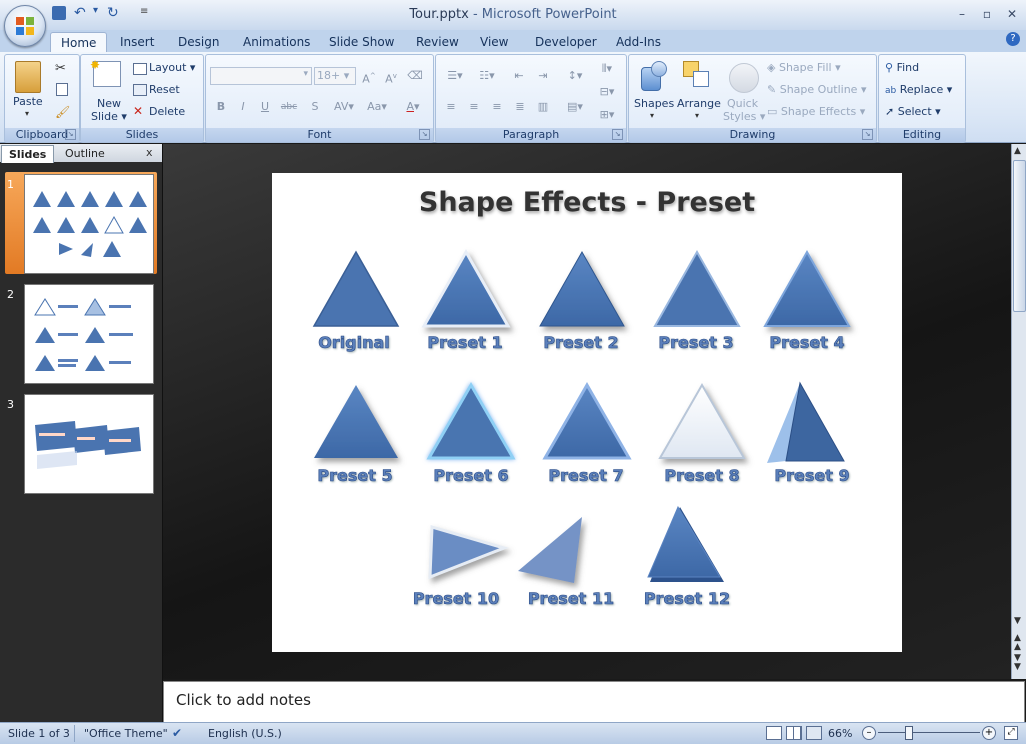  Describe the element at coordinates (812, 476) in the screenshot. I see `preset-label: Preset 9` at that location.